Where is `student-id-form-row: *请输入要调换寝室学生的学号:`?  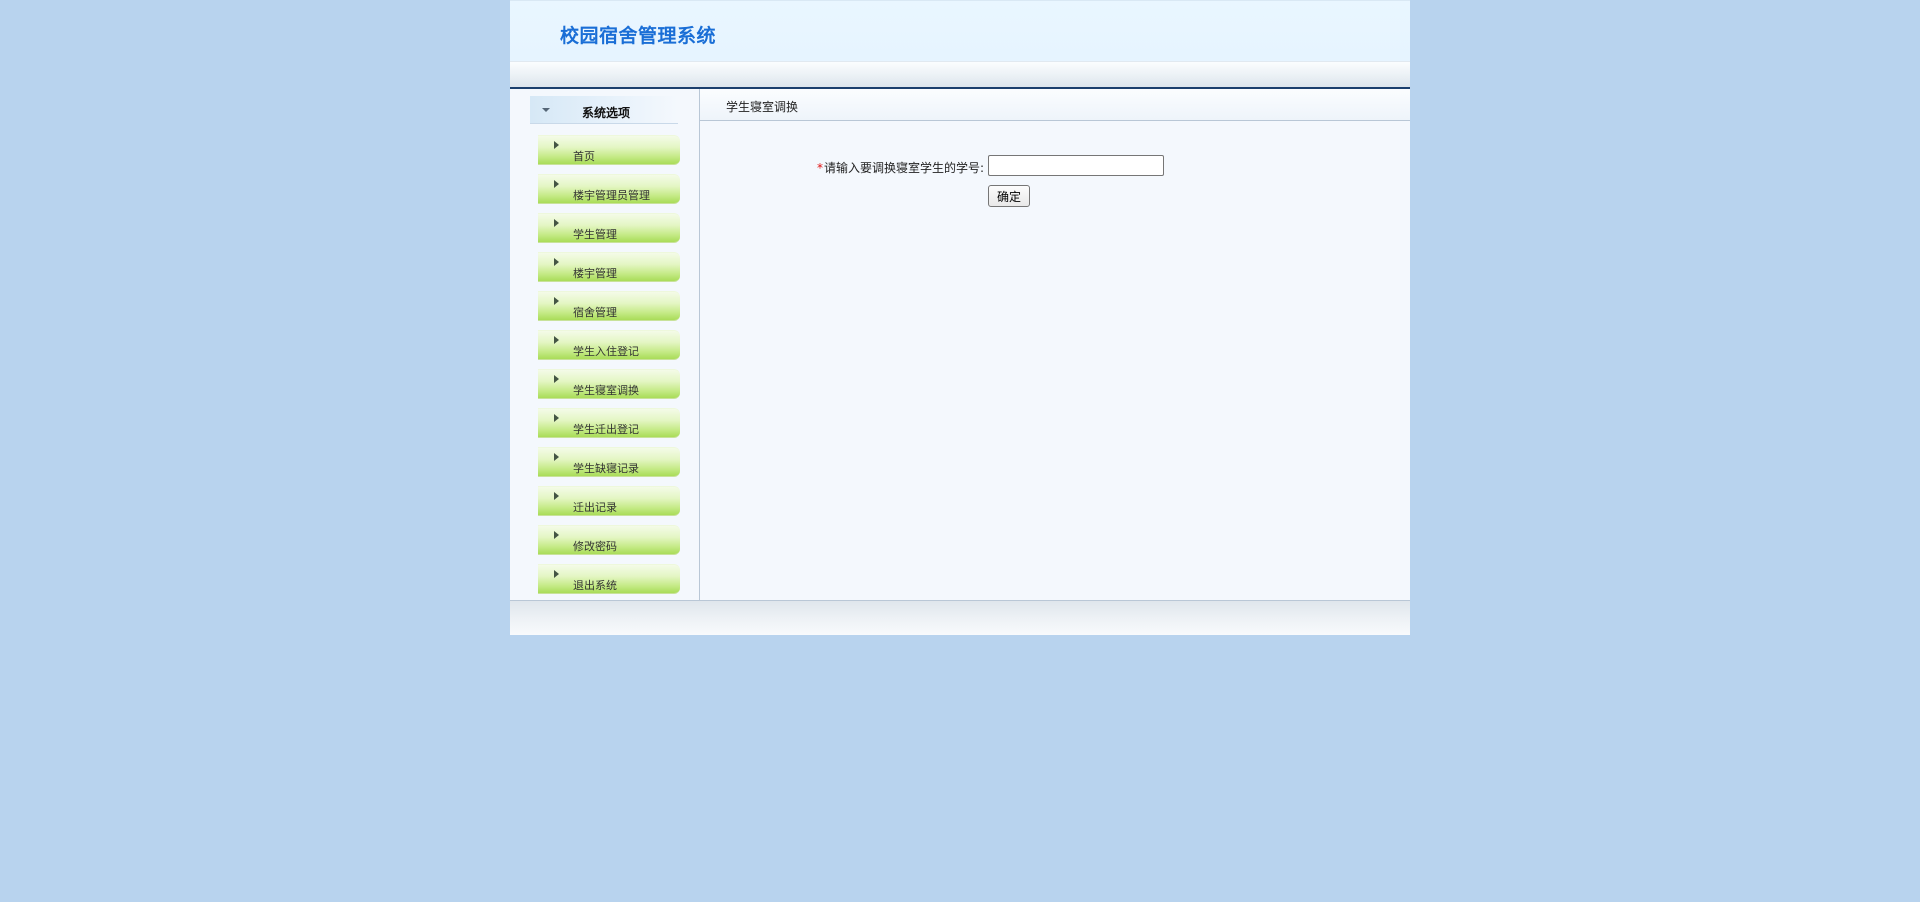 student-id-form-row: *请输入要调换寝室学生的学号: is located at coordinates (996, 166).